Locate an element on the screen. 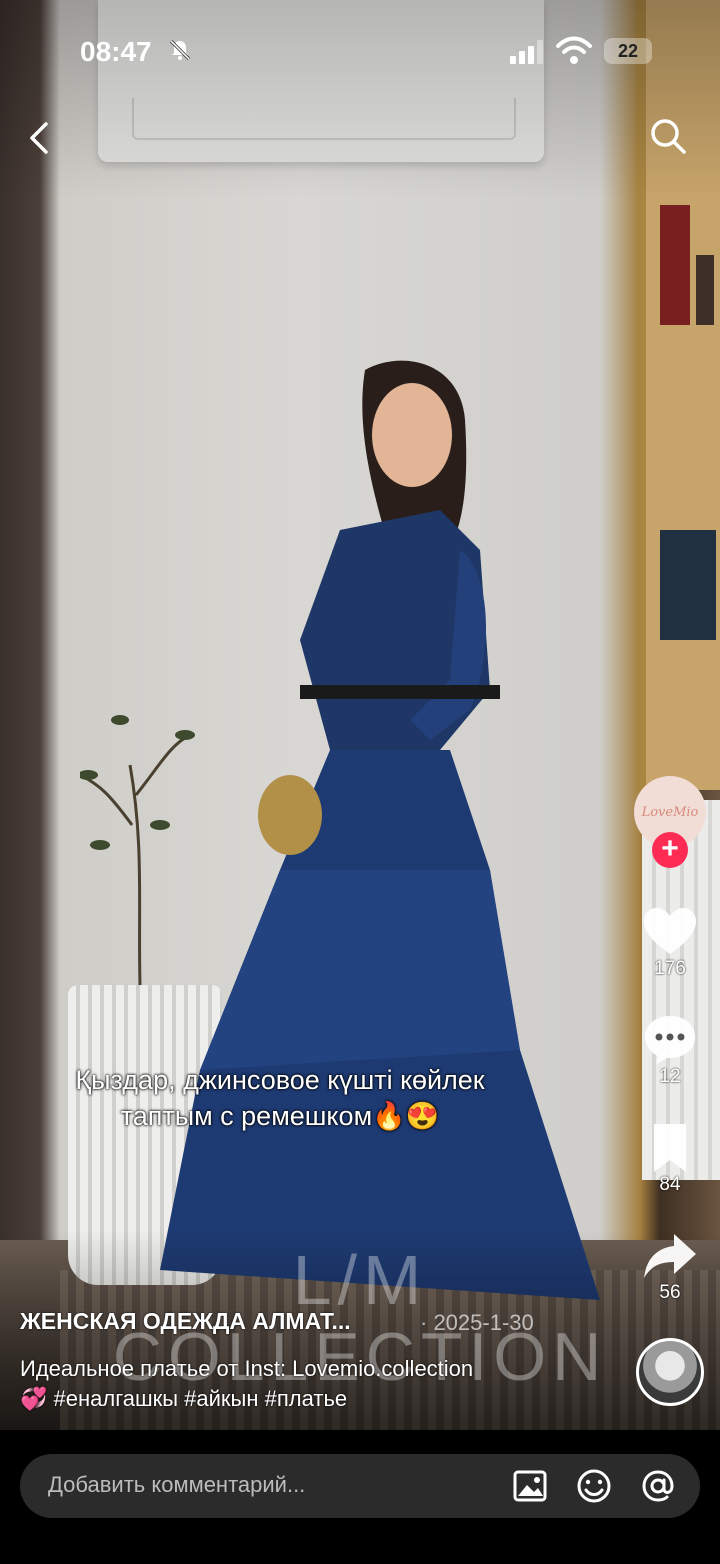 The image size is (720, 1564). back-chevron-icon is located at coordinates (40, 138).